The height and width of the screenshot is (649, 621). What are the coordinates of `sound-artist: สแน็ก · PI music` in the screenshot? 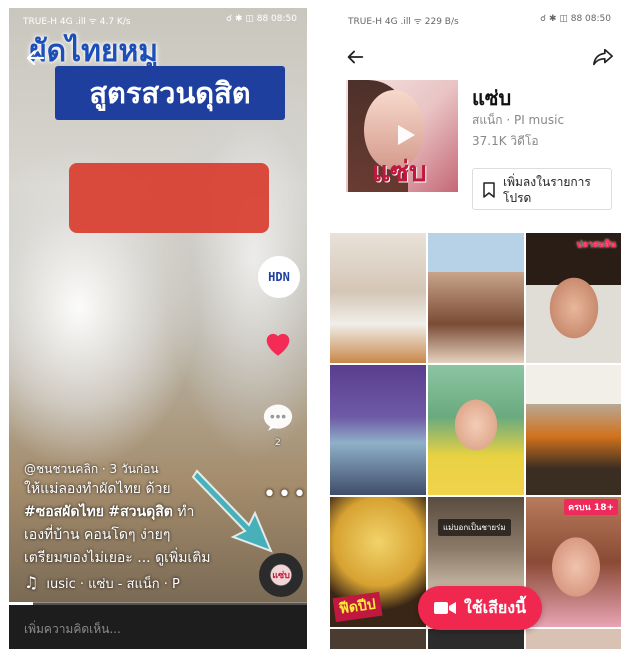 It's located at (518, 120).